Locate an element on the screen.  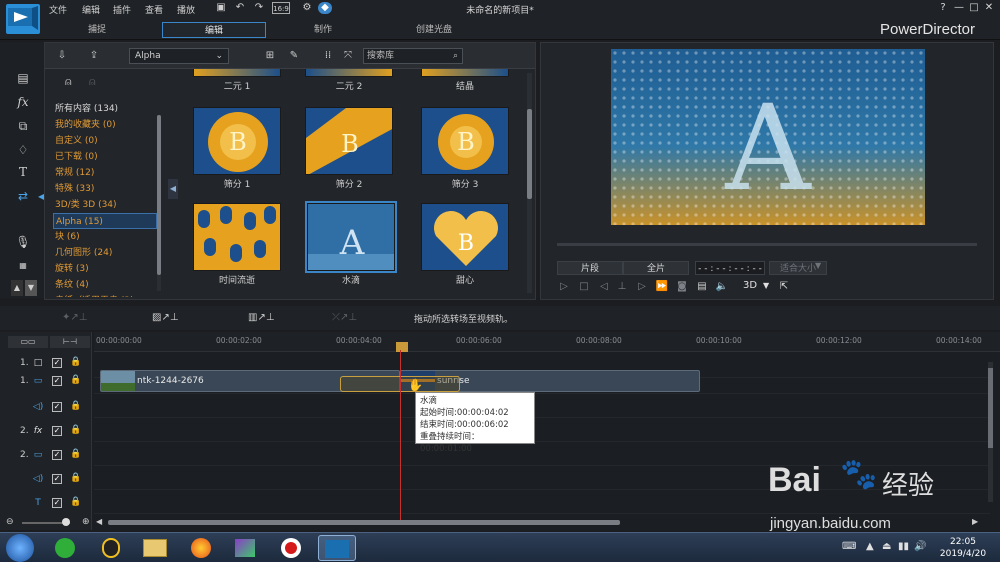
chevron-down-icon: ▼ is located at coordinates (766, 285).